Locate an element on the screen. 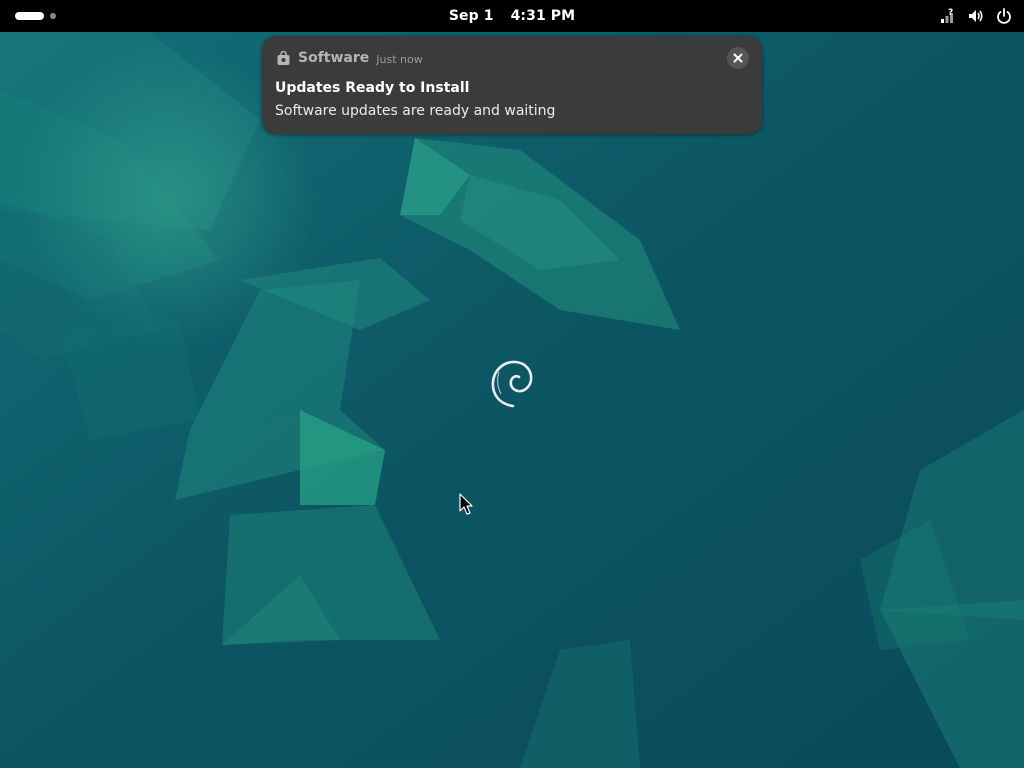 This screenshot has width=1024, height=768. close-icon is located at coordinates (738, 58).